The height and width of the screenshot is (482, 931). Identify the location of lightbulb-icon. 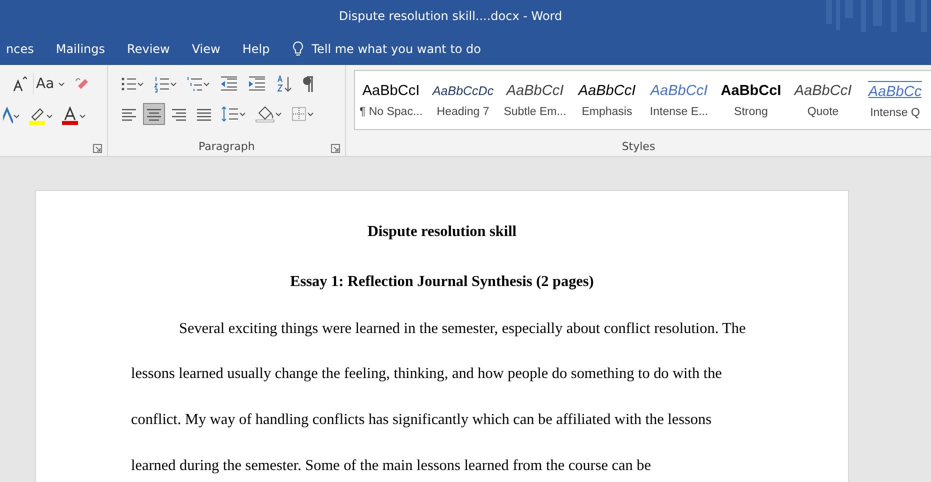
(298, 48).